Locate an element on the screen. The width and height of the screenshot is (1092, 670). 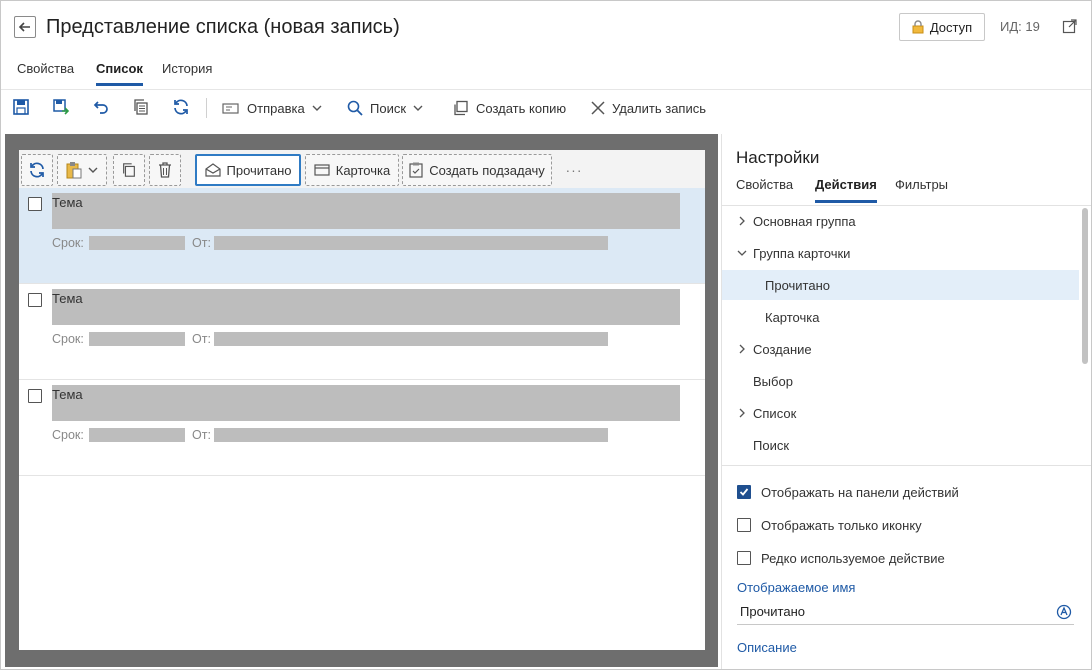
tree-item-card-group: Группа карточки is located at coordinates (900, 253).